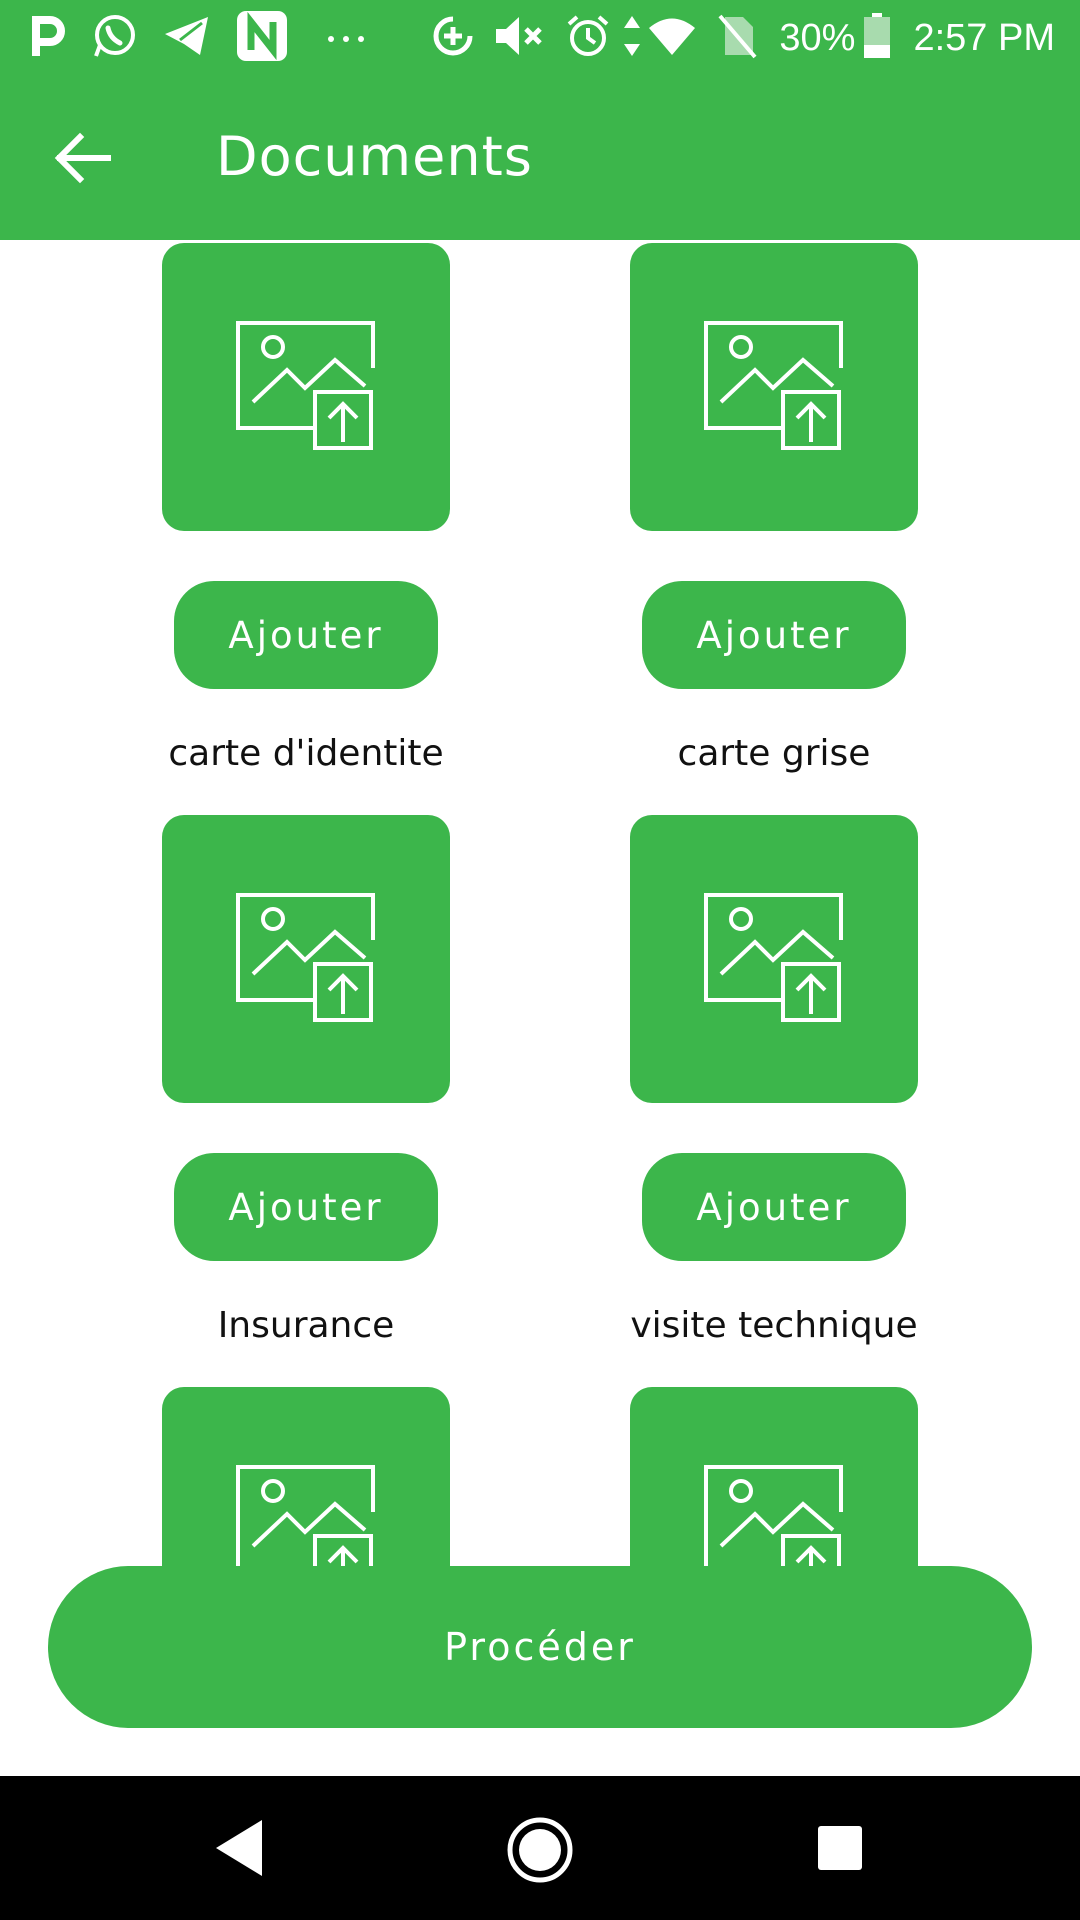 The width and height of the screenshot is (1080, 1920). Describe the element at coordinates (737, 38) in the screenshot. I see `no-sim-icon` at that location.